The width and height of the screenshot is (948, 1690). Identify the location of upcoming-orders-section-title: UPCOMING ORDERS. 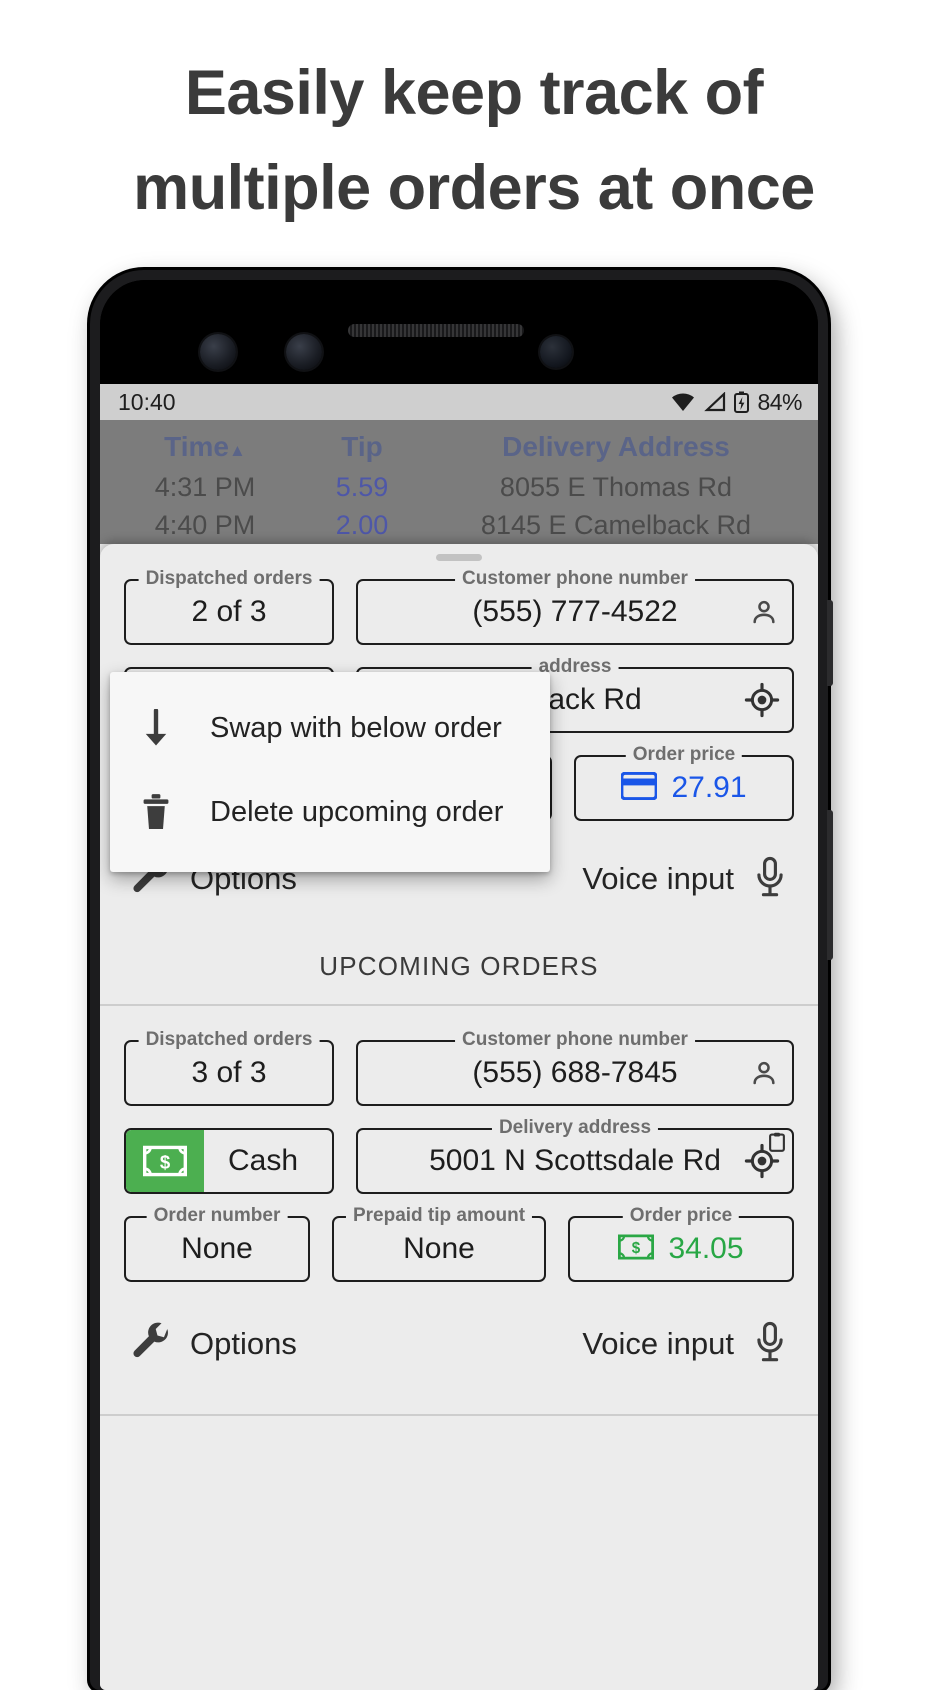
(459, 966).